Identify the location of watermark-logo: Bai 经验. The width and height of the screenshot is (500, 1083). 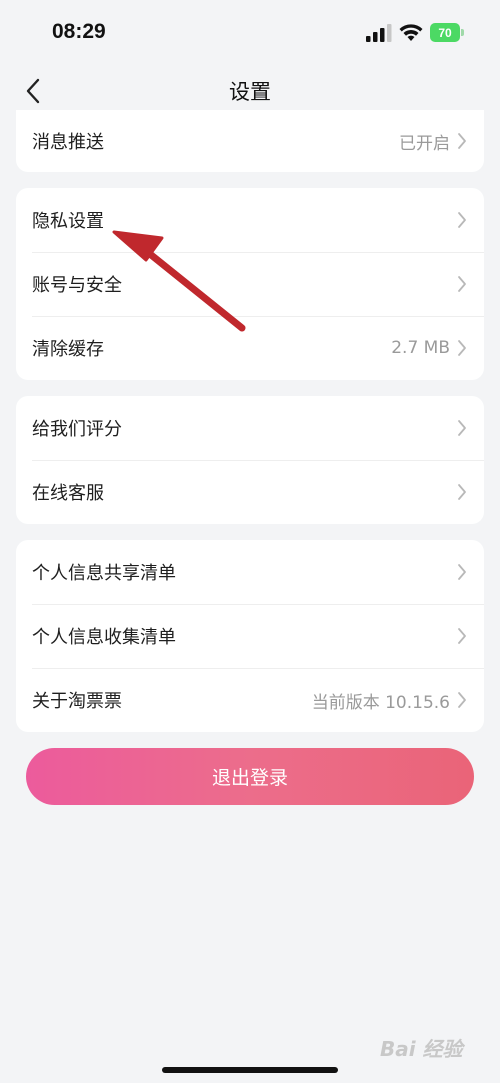
(435, 1047).